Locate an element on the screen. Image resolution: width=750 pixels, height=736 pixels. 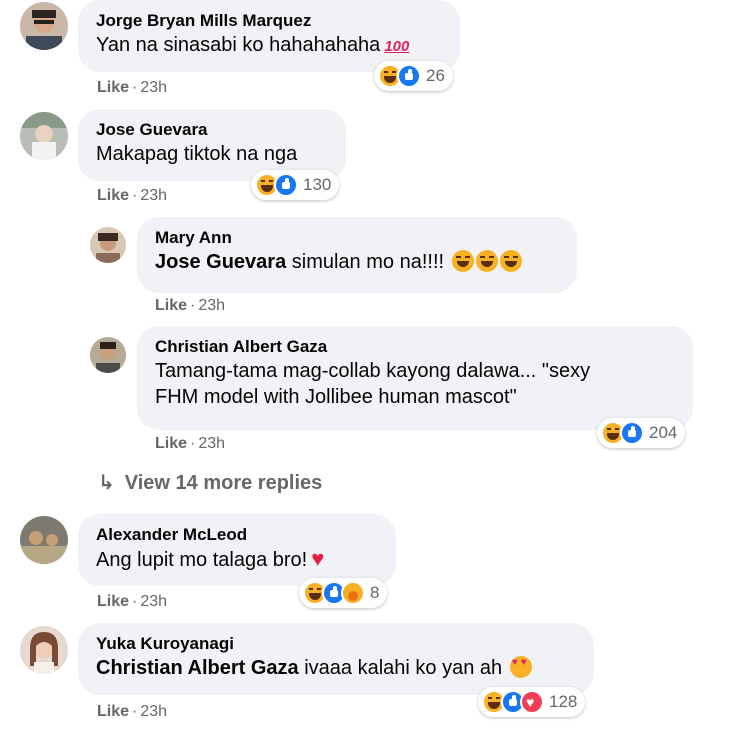
reply-bubble: Mary Ann Jose Guevara simulan mo na!!!! is located at coordinates (357, 255).